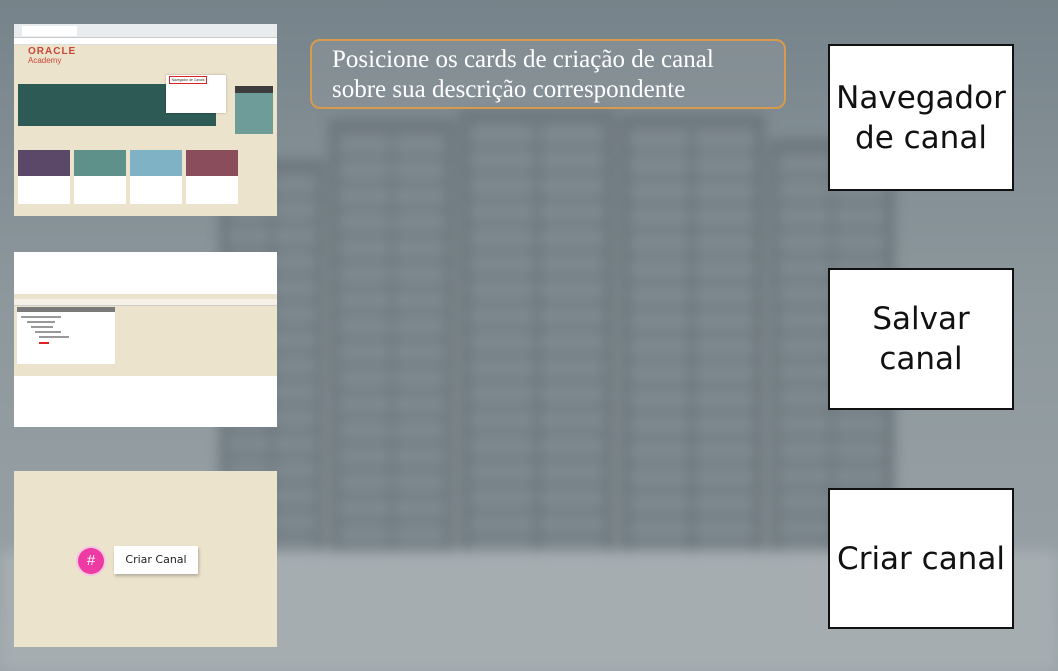 This screenshot has width=1058, height=671. Describe the element at coordinates (145, 41) in the screenshot. I see `address-bar` at that location.